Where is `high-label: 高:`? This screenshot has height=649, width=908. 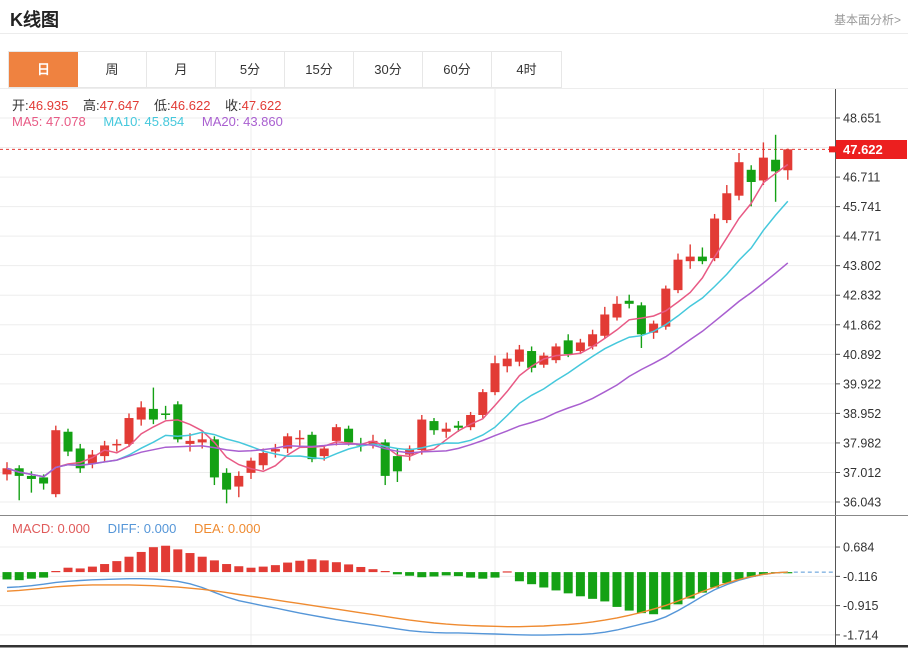 high-label: 高: is located at coordinates (91, 105).